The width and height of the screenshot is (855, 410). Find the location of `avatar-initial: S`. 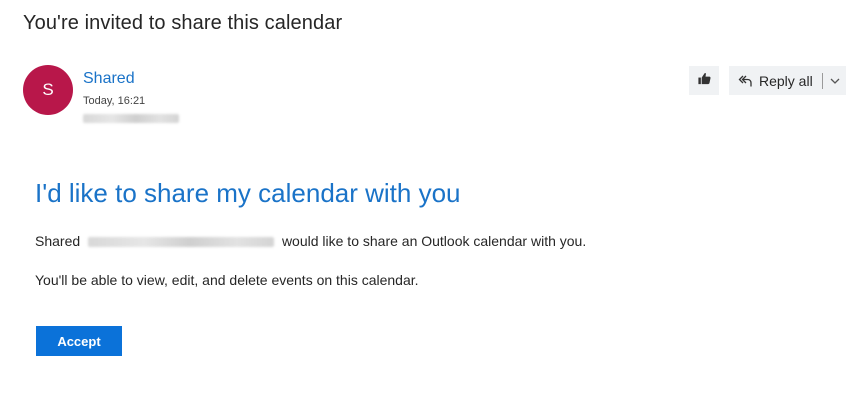

avatar-initial: S is located at coordinates (48, 89).